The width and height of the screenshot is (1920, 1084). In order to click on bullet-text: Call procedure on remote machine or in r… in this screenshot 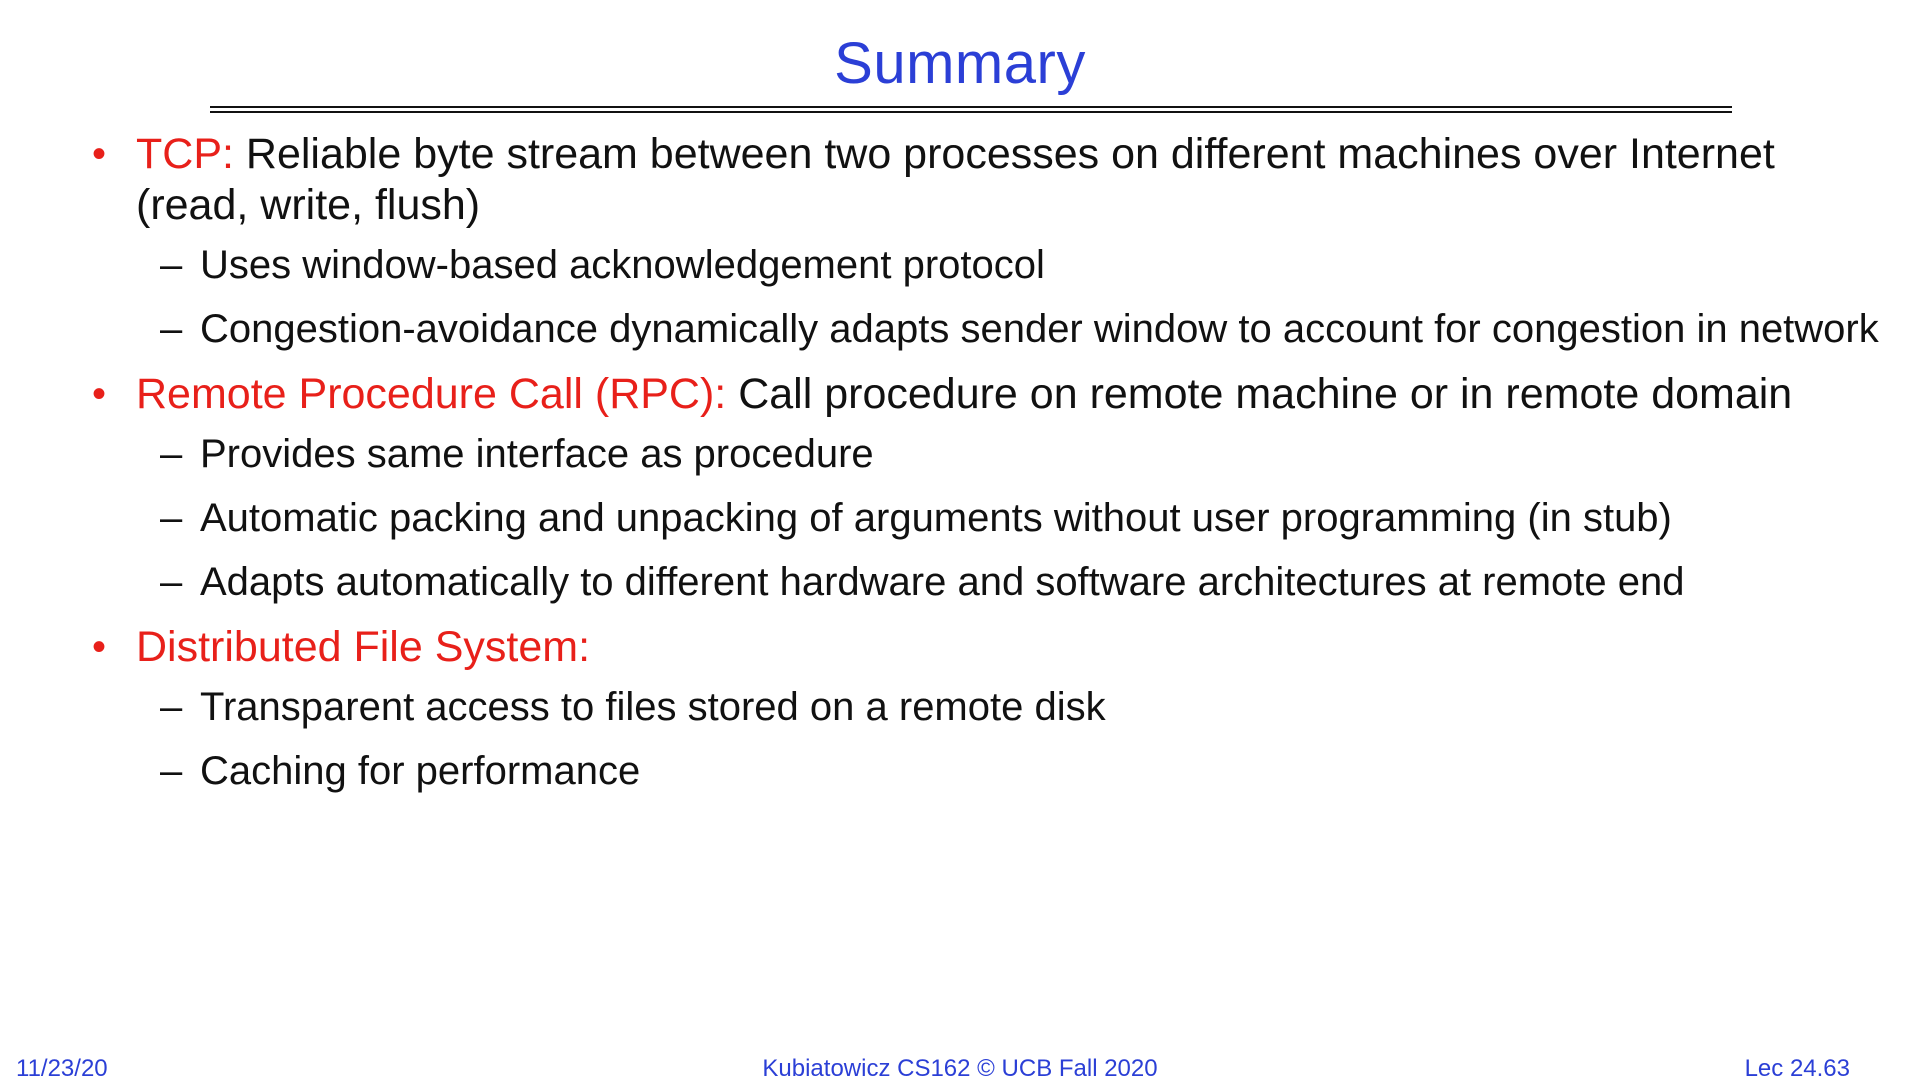, I will do `click(1259, 394)`.